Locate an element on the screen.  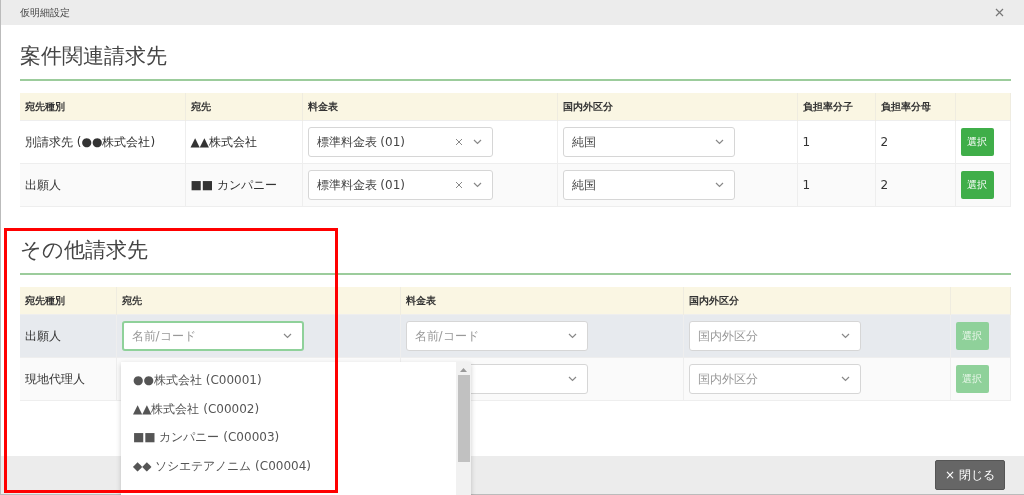
table-cell: ▲▲株式会社 is located at coordinates (223, 141).